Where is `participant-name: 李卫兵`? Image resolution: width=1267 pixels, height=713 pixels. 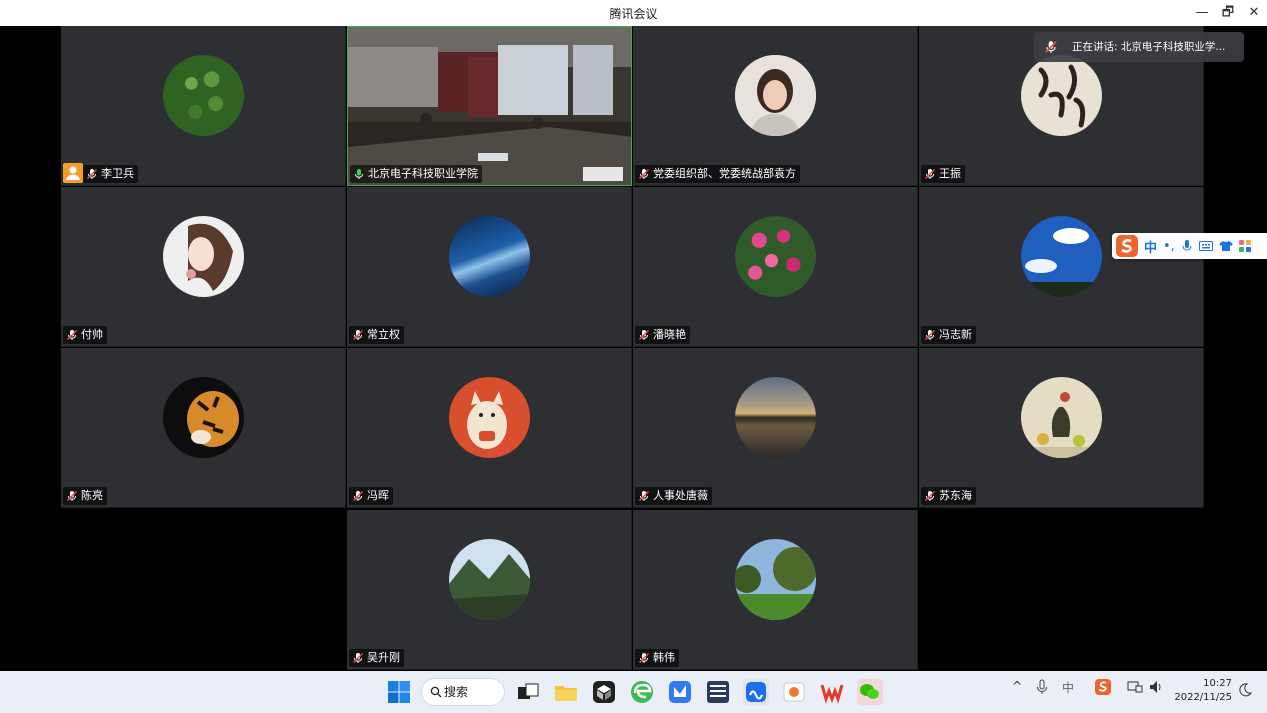
participant-name: 李卫兵 is located at coordinates (117, 173).